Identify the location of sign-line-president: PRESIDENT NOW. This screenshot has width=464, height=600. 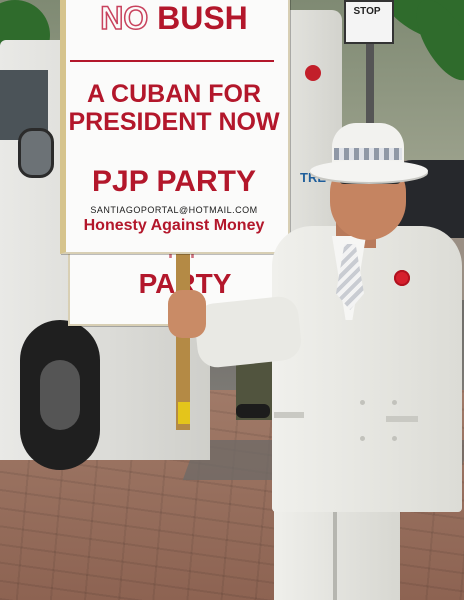
(174, 122).